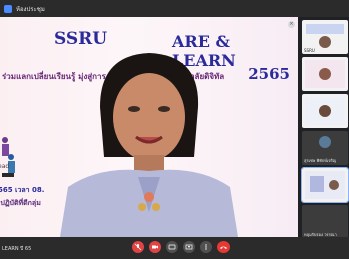  Describe the element at coordinates (181, 247) in the screenshot. I see `call-controls` at that location.